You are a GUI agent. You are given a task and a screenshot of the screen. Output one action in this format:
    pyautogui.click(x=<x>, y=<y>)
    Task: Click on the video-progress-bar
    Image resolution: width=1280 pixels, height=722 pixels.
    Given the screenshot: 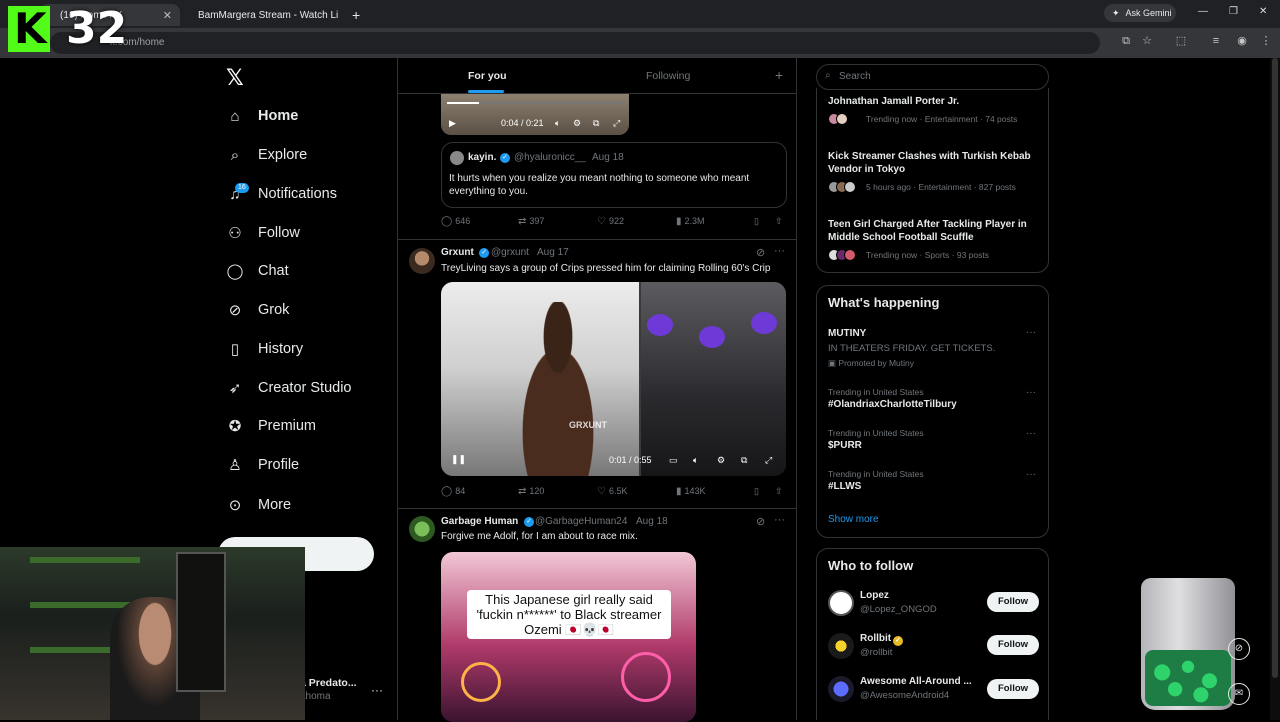 What is the action you would take?
    pyautogui.click(x=535, y=103)
    